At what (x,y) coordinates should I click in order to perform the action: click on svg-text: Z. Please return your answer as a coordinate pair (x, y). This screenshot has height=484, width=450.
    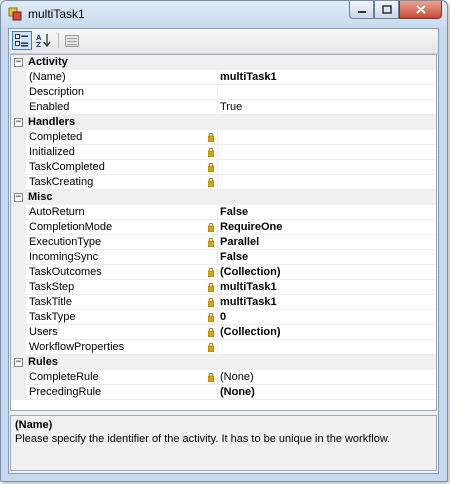
    Looking at the image, I should click on (38, 44).